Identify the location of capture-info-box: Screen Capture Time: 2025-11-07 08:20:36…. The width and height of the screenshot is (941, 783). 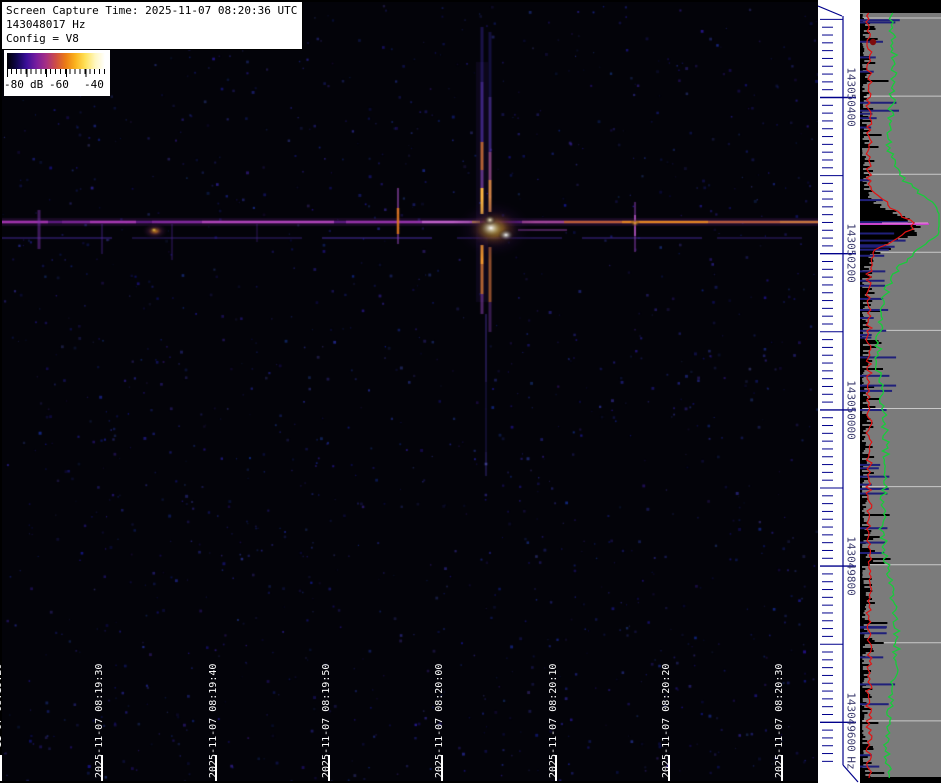
(153, 26).